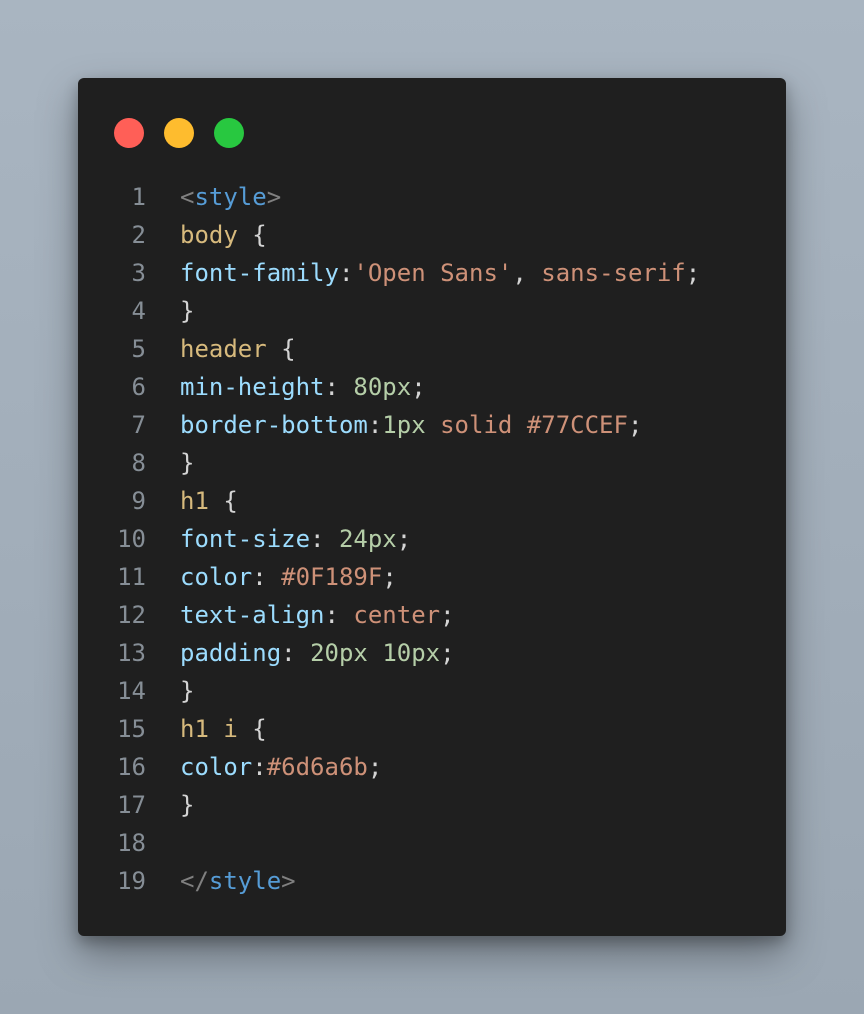 This screenshot has width=864, height=1014. What do you see at coordinates (194, 881) in the screenshot?
I see `code-token: </` at bounding box center [194, 881].